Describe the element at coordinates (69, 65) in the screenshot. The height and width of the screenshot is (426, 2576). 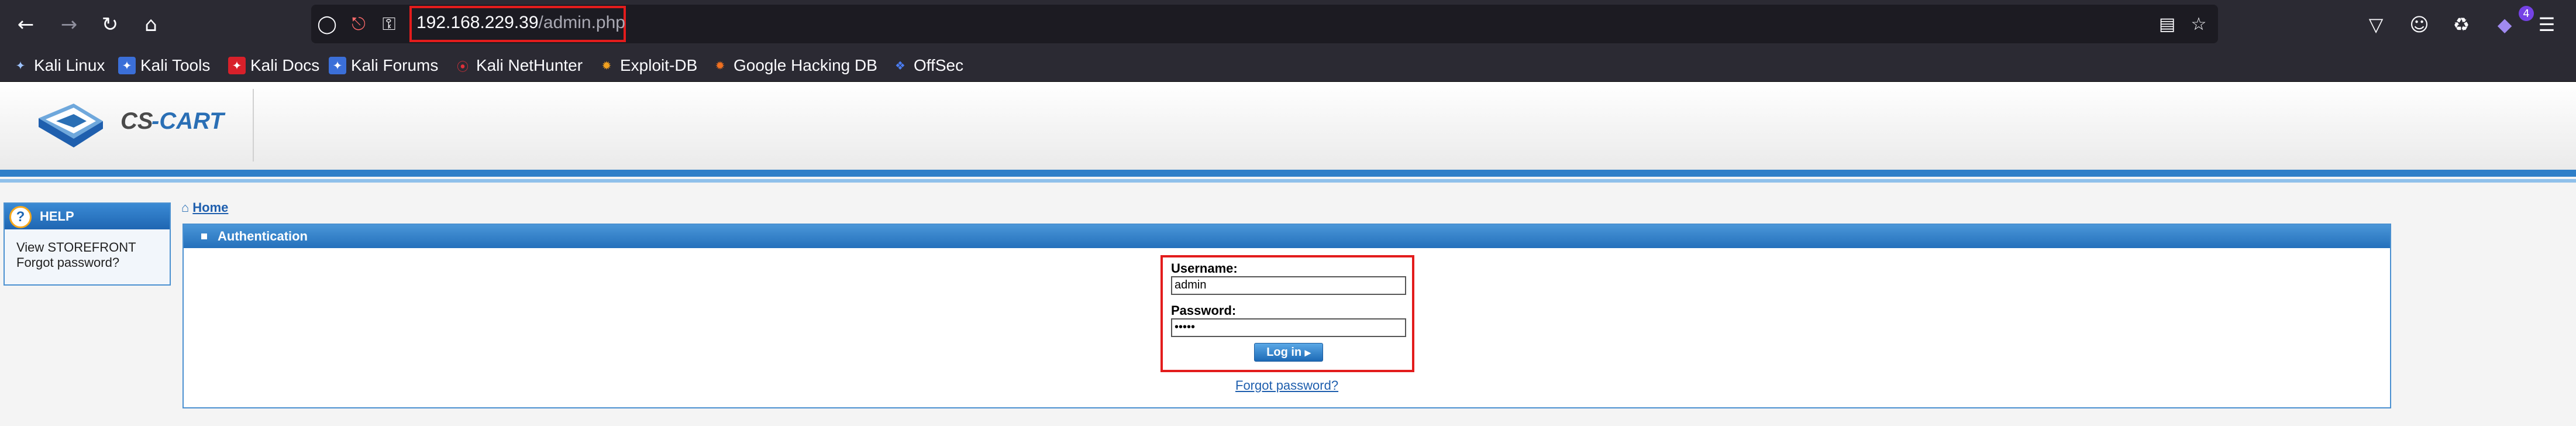
I see `bookmark-label: Kali Linux` at that location.